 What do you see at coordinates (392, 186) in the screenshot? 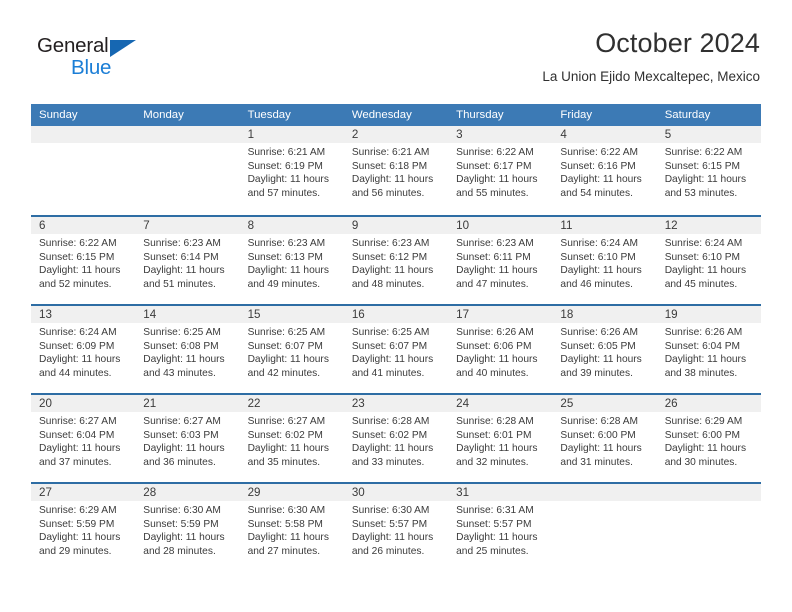
I see `daylight-text: Daylight: 11 hours and 56 minutes.` at bounding box center [392, 186].